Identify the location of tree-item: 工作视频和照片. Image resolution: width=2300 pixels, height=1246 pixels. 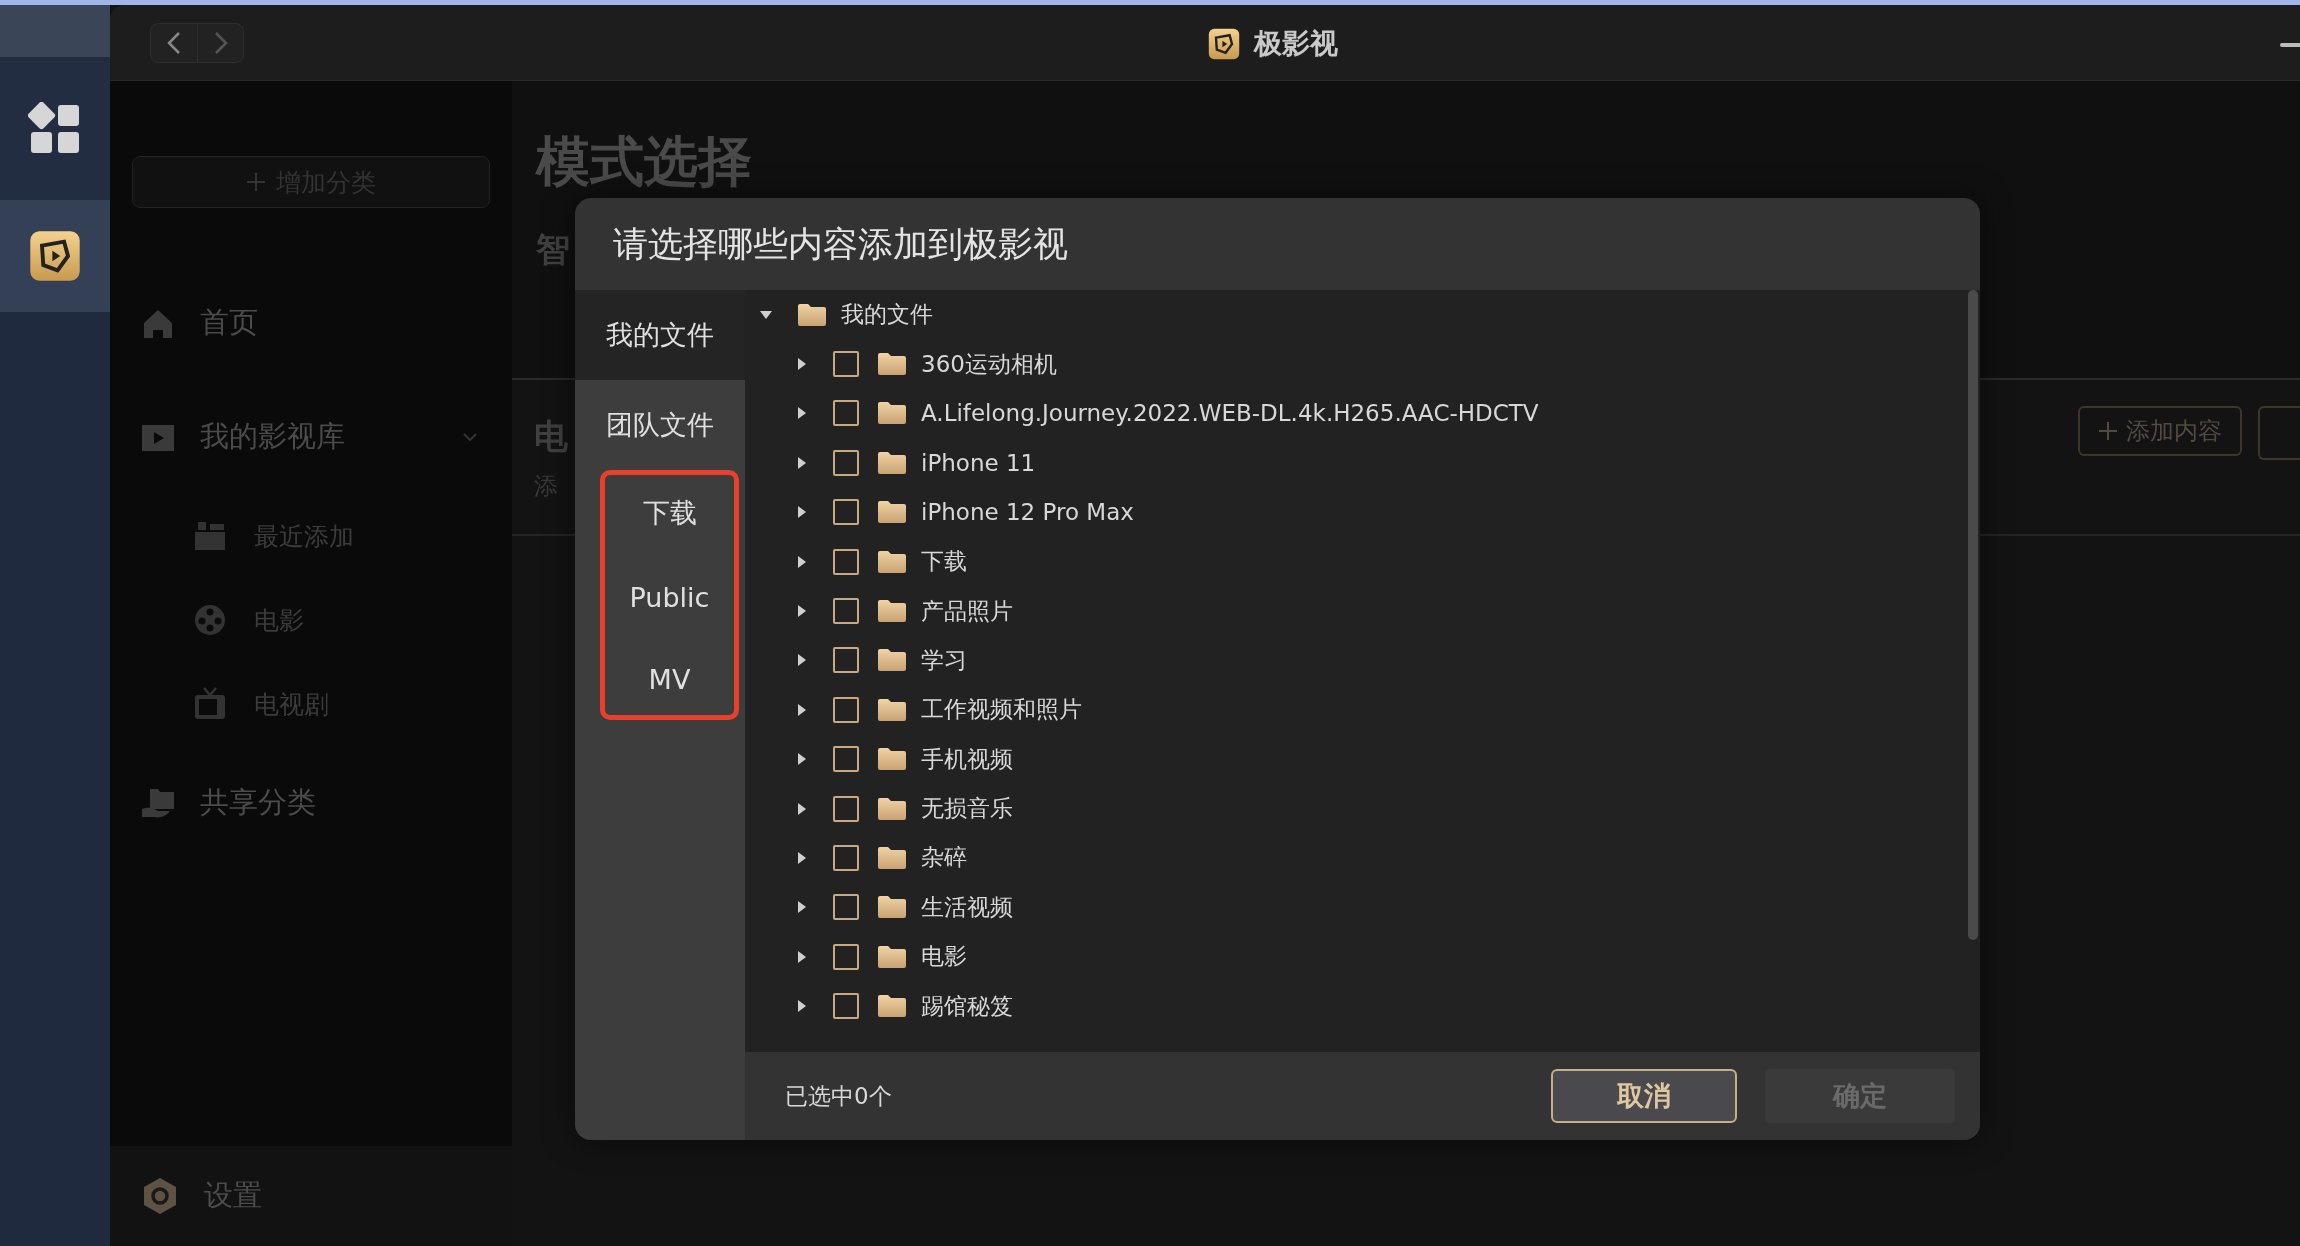
(1001, 710).